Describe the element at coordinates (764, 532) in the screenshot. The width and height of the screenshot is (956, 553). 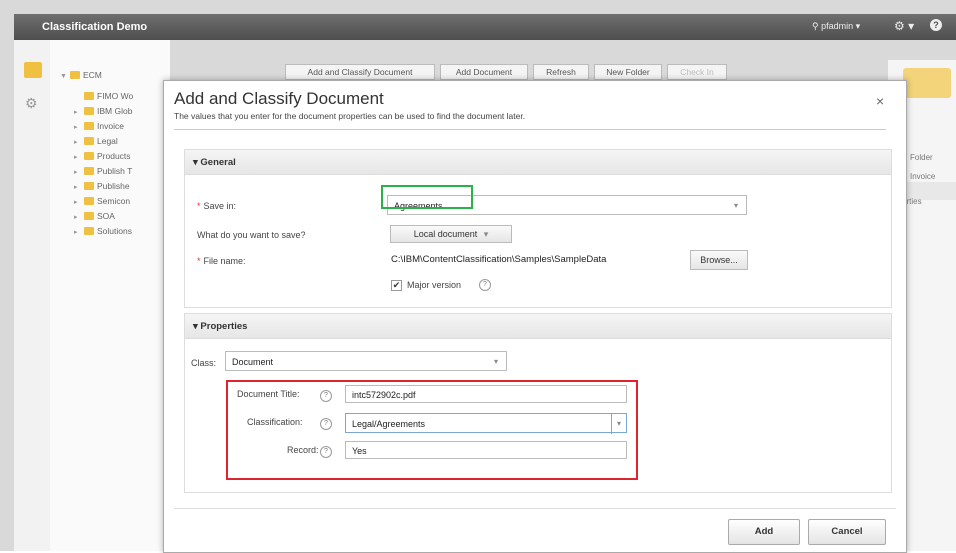
I see `add-button: Add` at that location.